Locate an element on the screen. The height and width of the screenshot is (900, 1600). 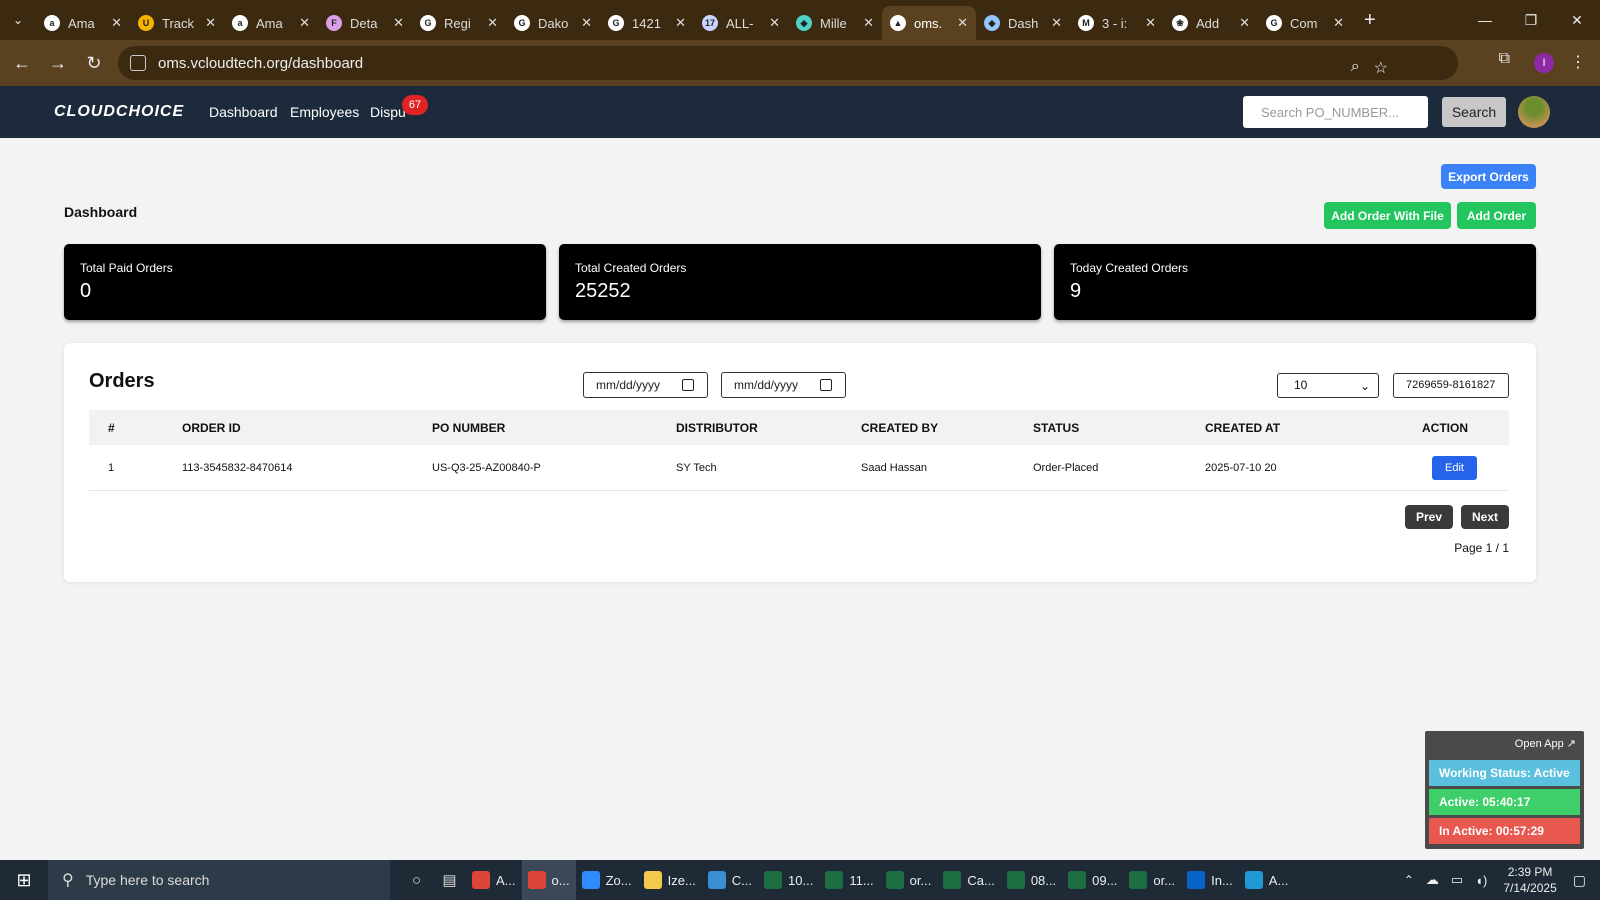
google-icon: G is located at coordinates (428, 23).